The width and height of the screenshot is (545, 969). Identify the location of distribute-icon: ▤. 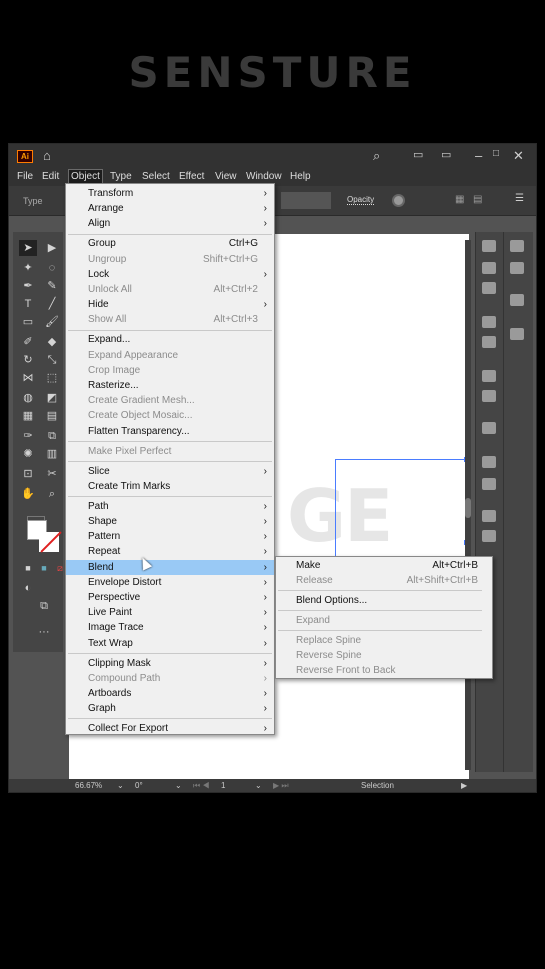
(477, 199).